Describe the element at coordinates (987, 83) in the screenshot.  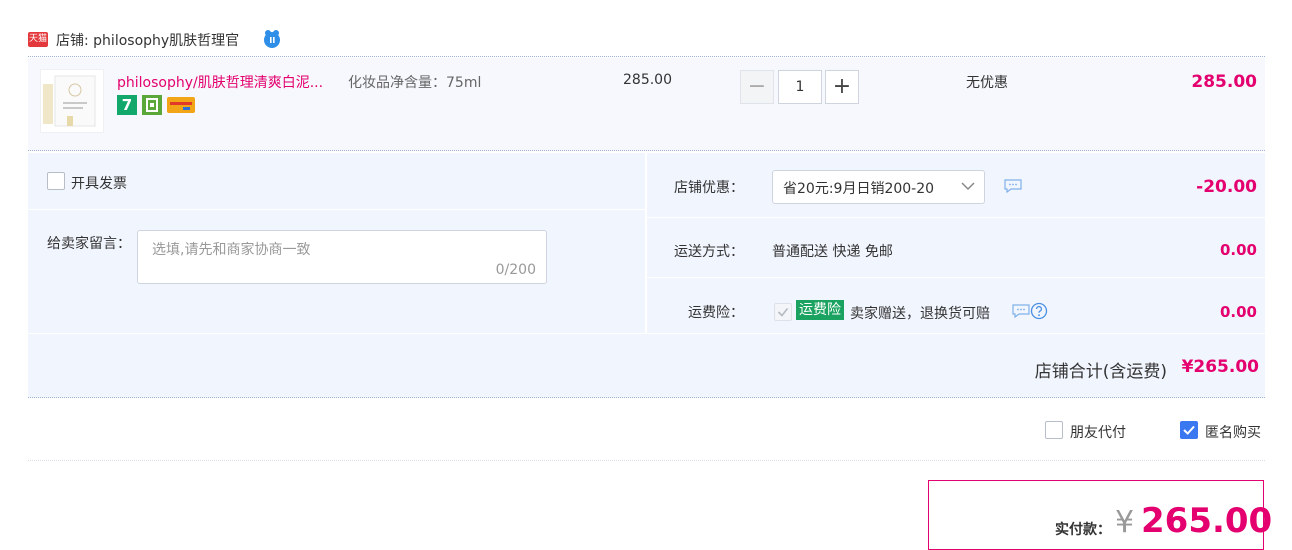
I see `item-promotion: 无优惠` at that location.